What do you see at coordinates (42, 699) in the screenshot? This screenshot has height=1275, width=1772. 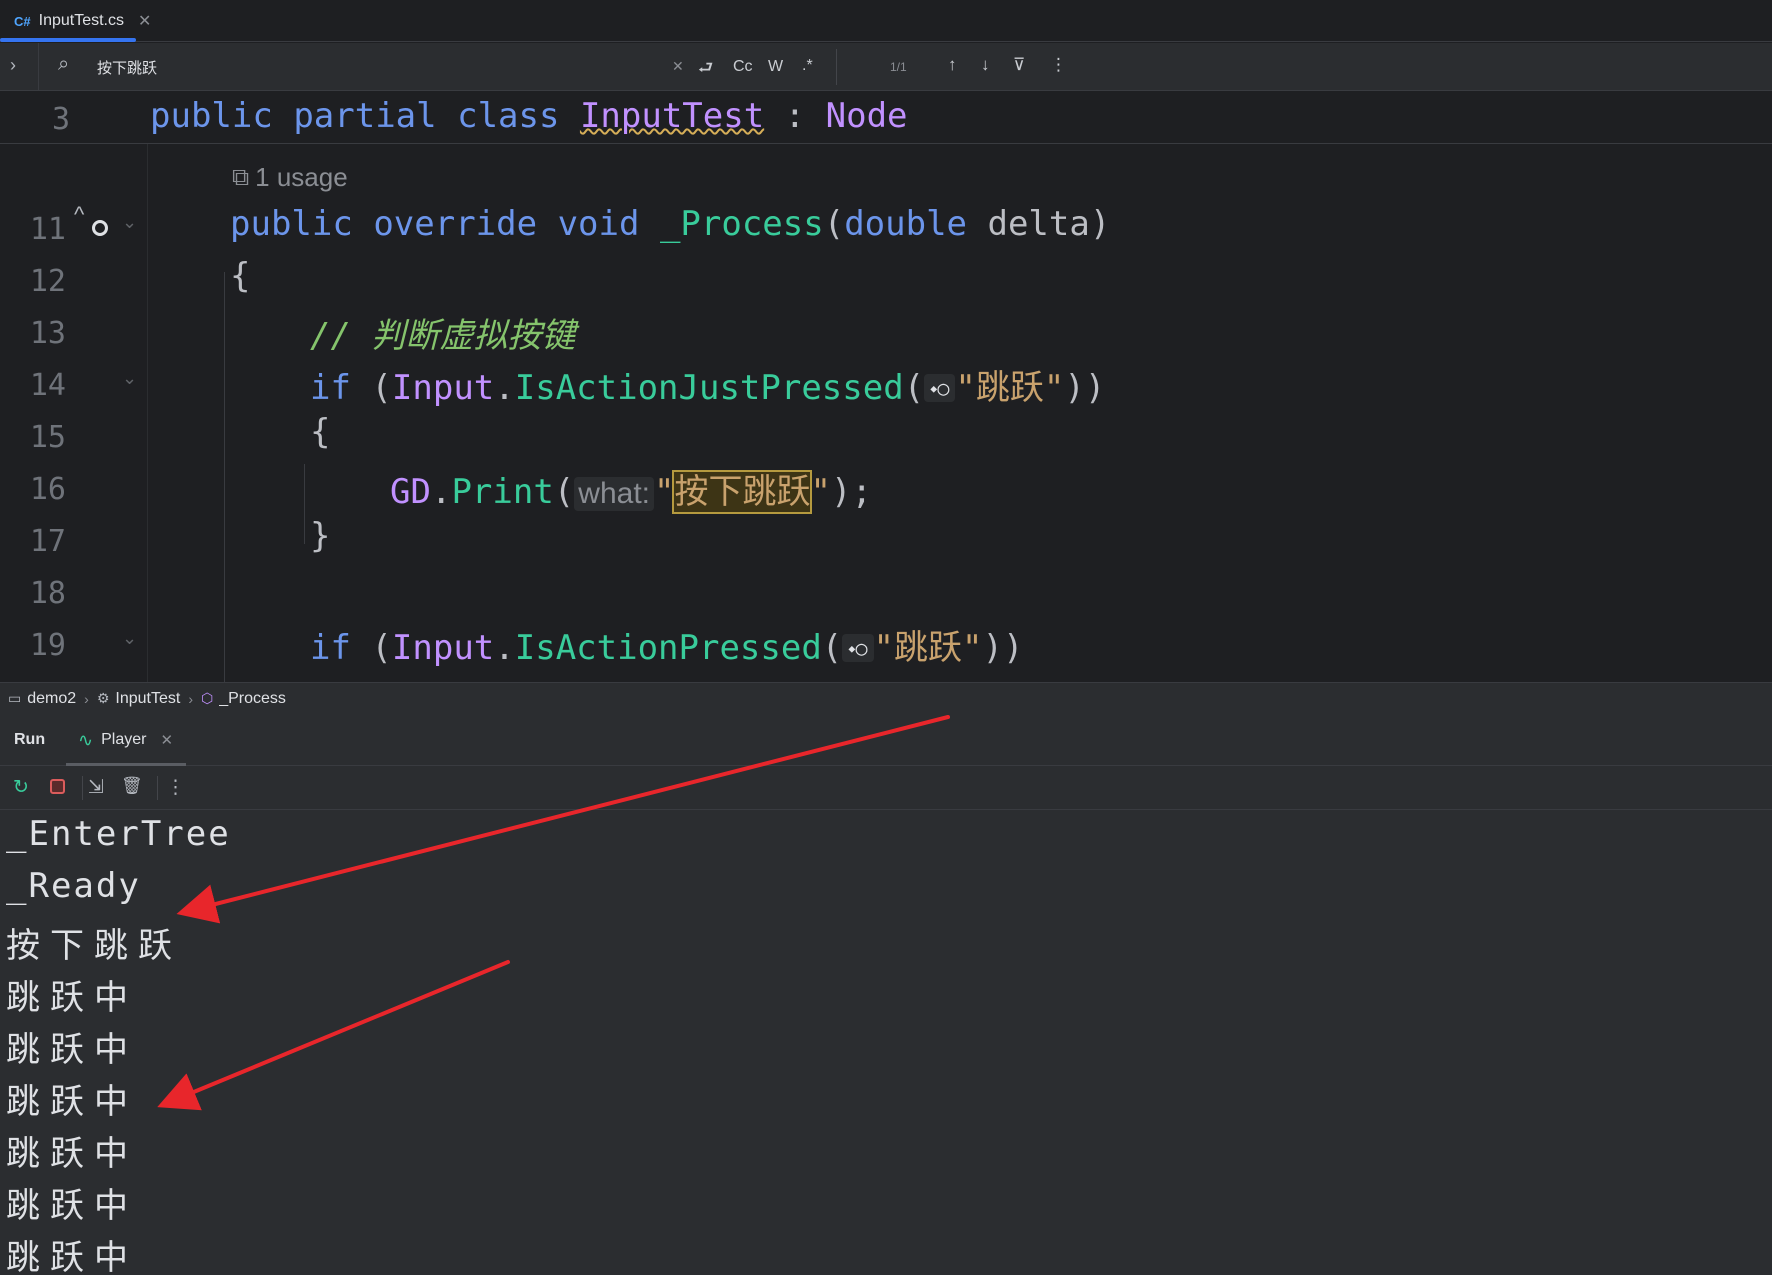 I see `breadcrumb-project: ▭ demo2` at bounding box center [42, 699].